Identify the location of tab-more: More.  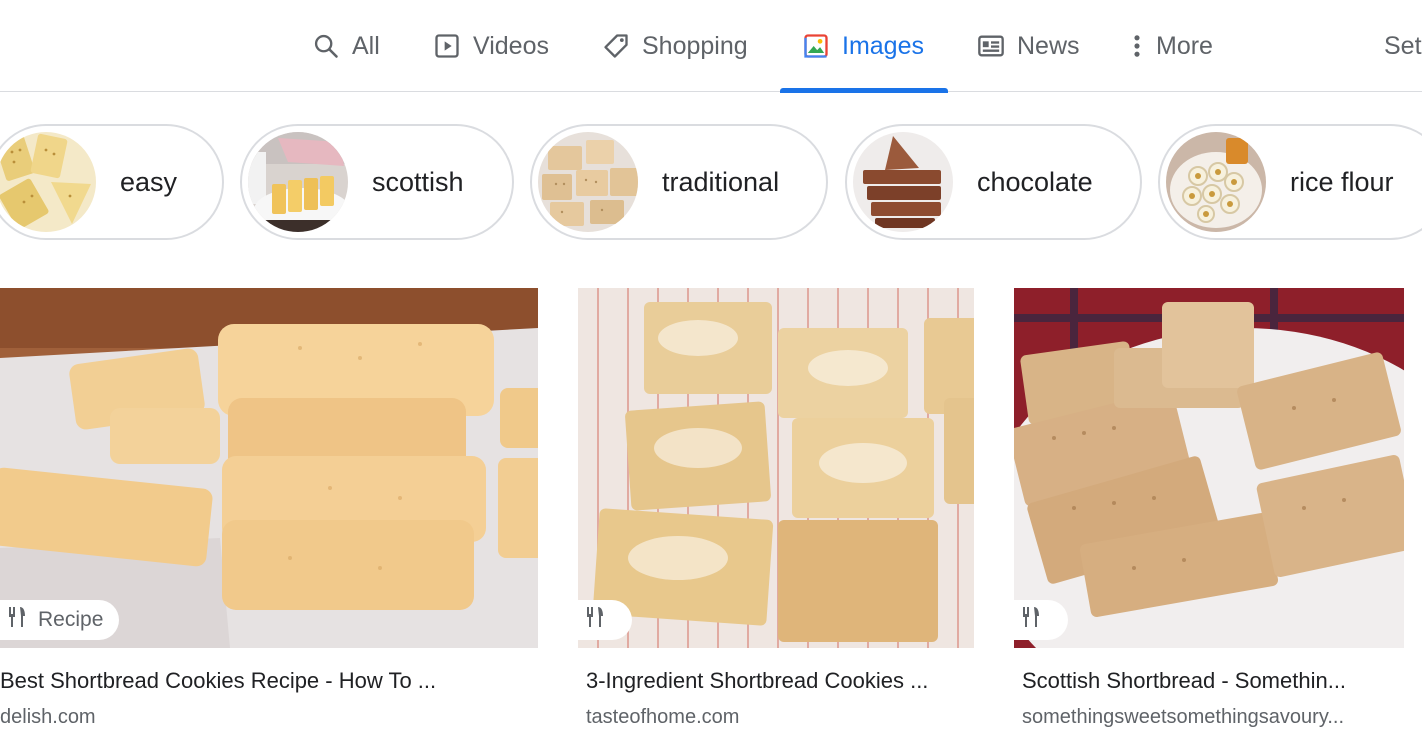
(1169, 46).